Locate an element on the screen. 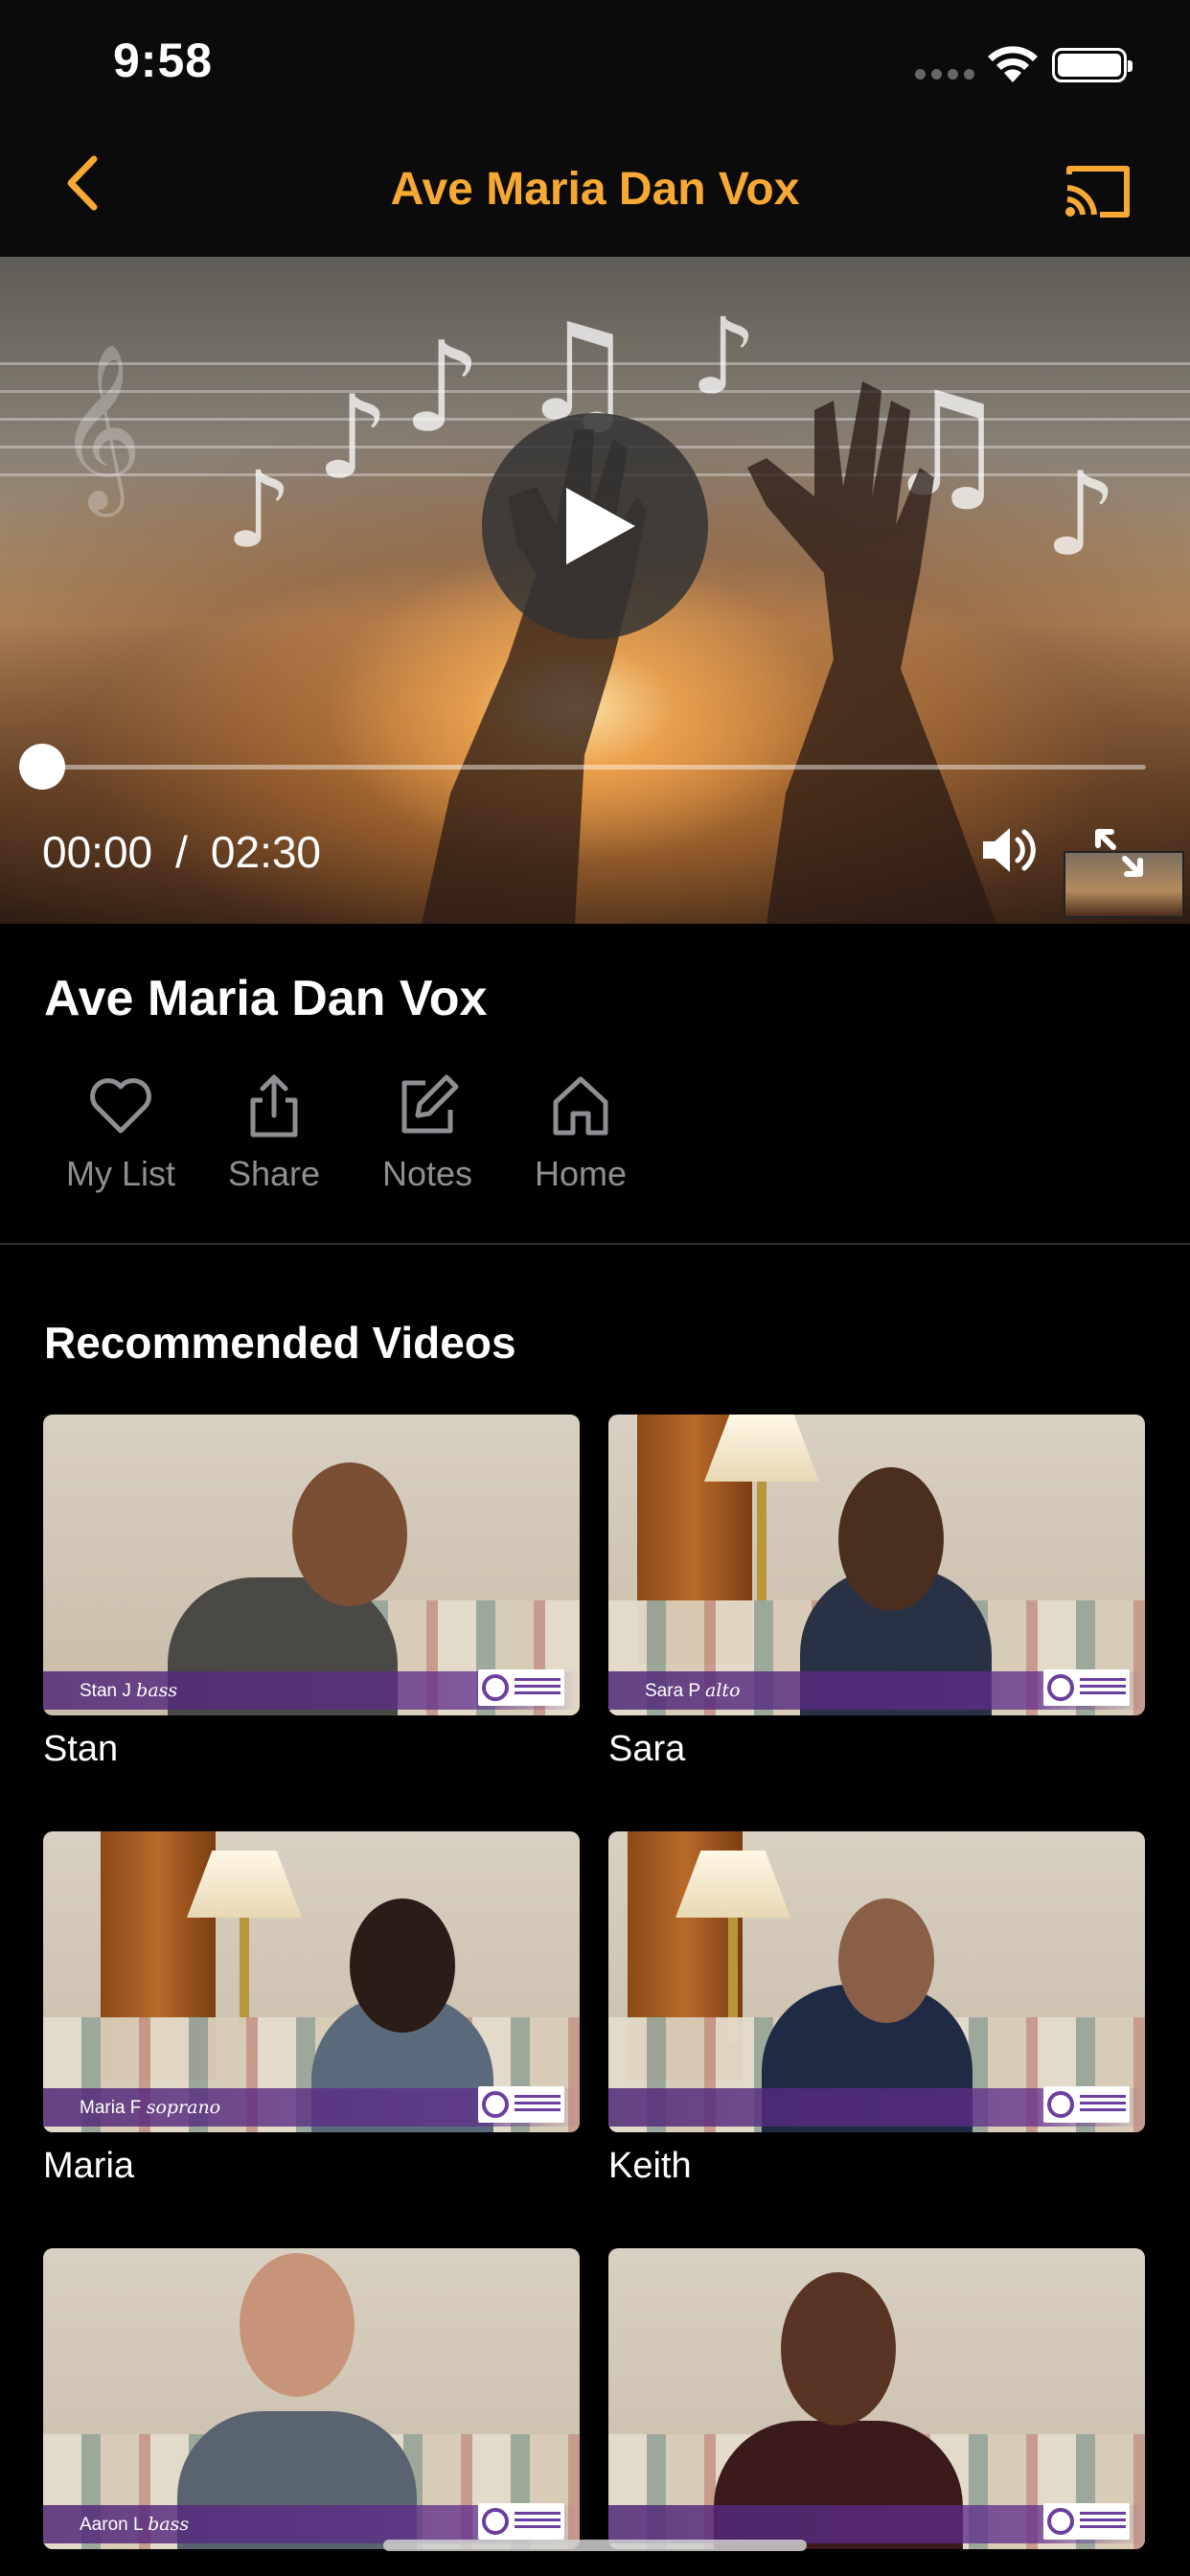 This screenshot has width=1190, height=2576. wifi-icon is located at coordinates (1013, 64).